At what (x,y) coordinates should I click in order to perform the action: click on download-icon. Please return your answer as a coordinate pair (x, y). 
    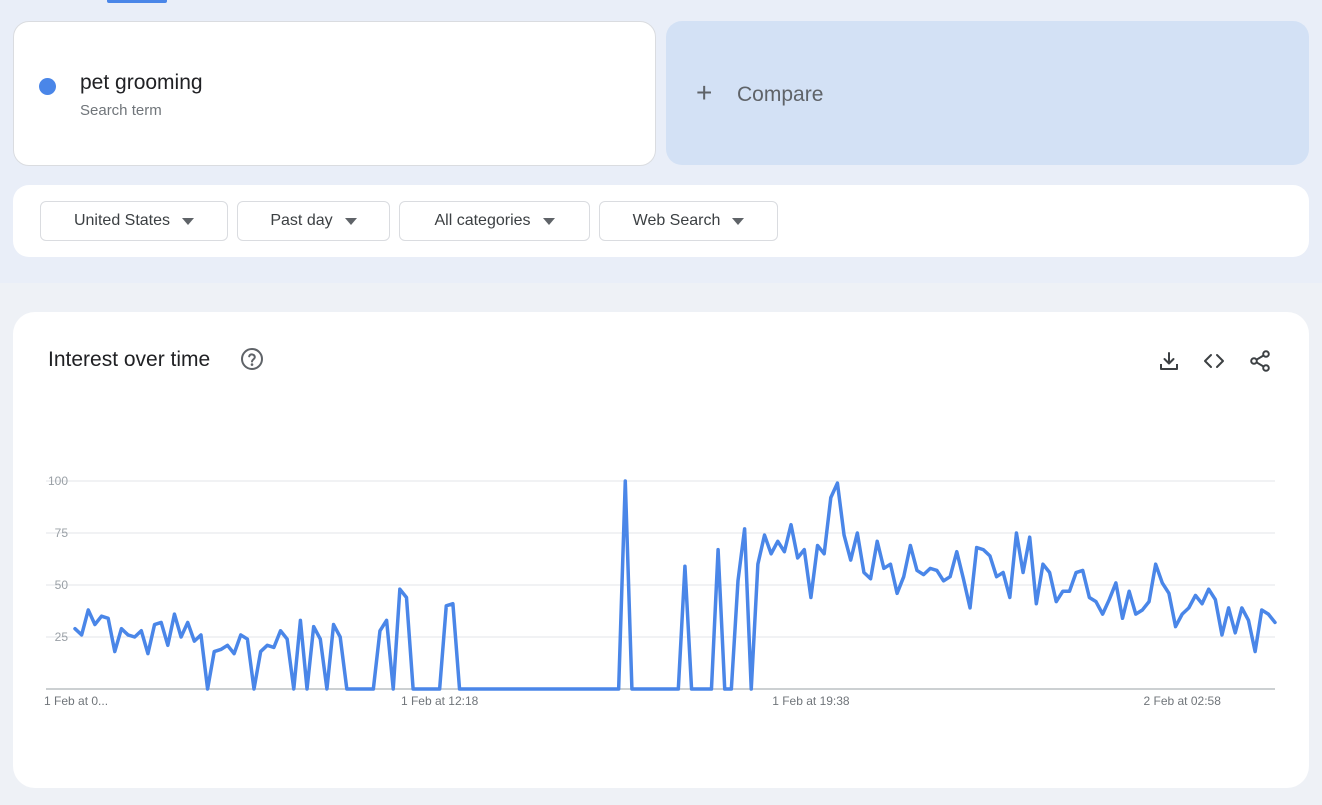
    Looking at the image, I should click on (1169, 361).